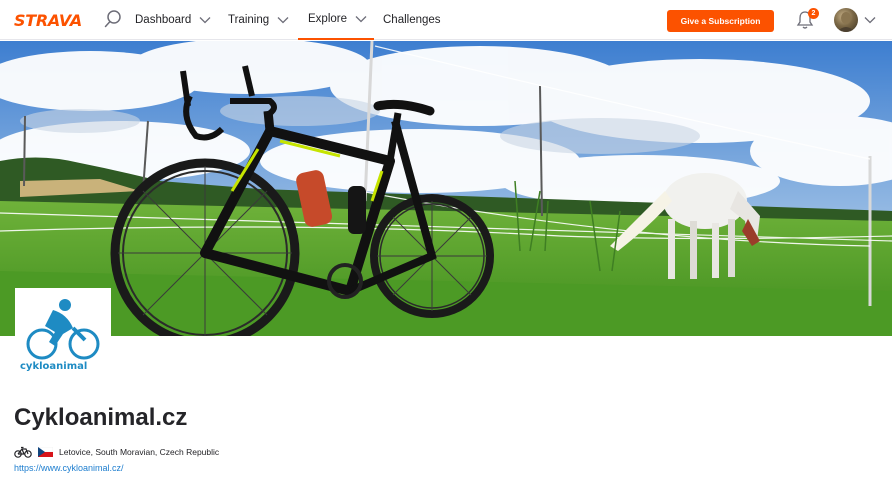 The height and width of the screenshot is (478, 892). Describe the element at coordinates (48, 20) in the screenshot. I see `strava-logo: STRAVA` at that location.